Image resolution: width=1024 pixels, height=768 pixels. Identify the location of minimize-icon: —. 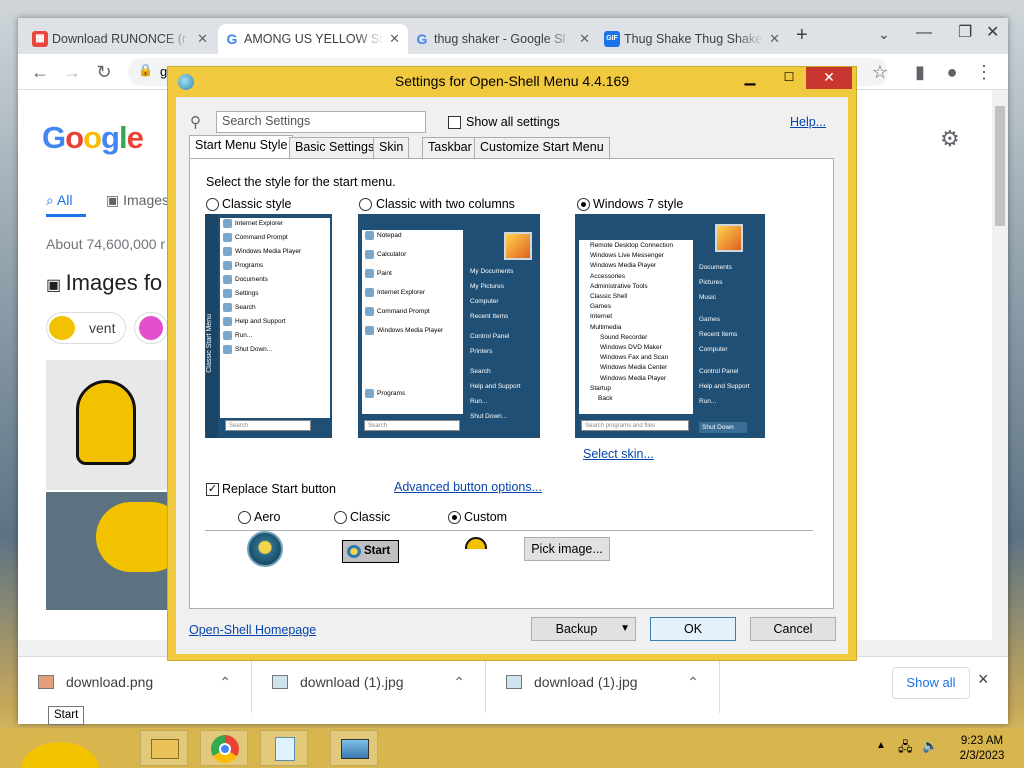
(924, 33).